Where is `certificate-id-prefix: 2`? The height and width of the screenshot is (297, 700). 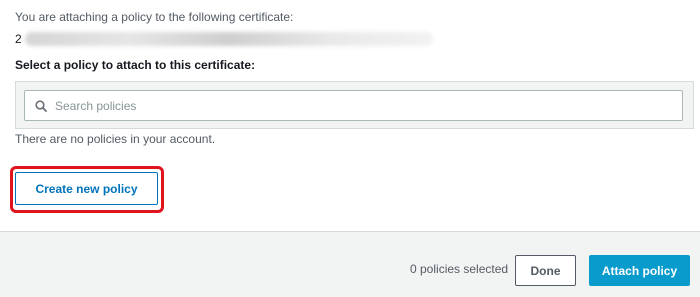 certificate-id-prefix: 2 is located at coordinates (18, 39).